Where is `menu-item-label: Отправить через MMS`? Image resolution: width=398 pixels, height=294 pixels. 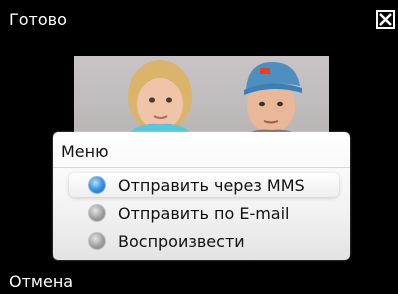
menu-item-label: Отправить через MMS is located at coordinates (211, 185).